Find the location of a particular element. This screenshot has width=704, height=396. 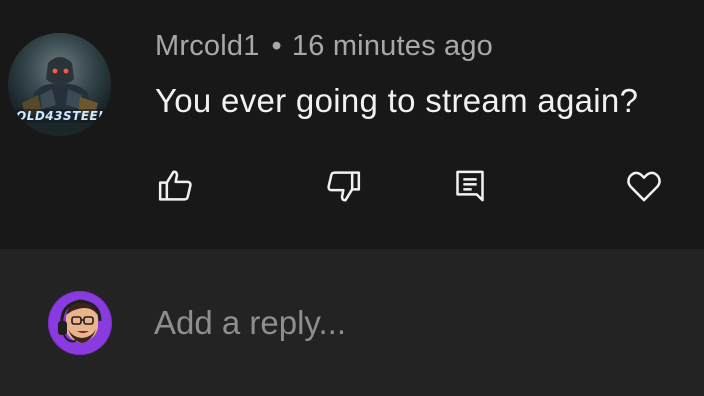

commenter-avatar-text: OLD43STEEL is located at coordinates (61, 116).